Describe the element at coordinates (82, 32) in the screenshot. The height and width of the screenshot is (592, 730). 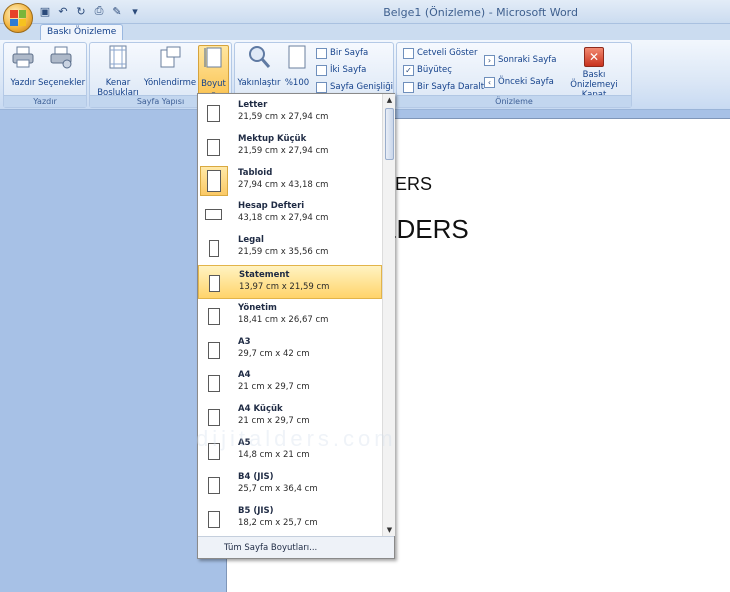
I see `tab-print-preview: Baskı Önizleme` at that location.